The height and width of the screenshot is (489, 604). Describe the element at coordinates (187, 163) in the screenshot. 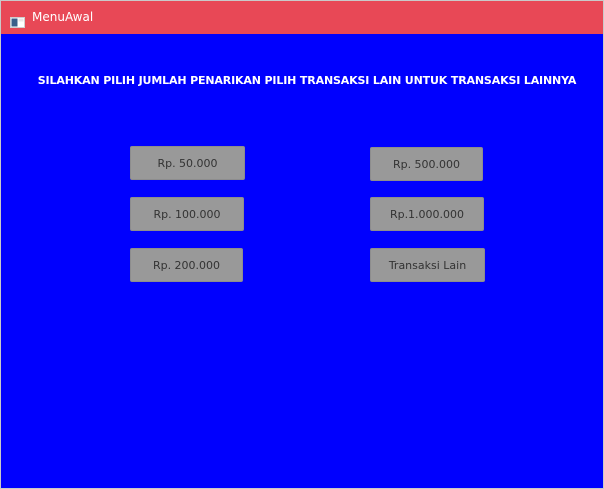

I see `withdraw-50000-button: Rp. 50.000` at that location.